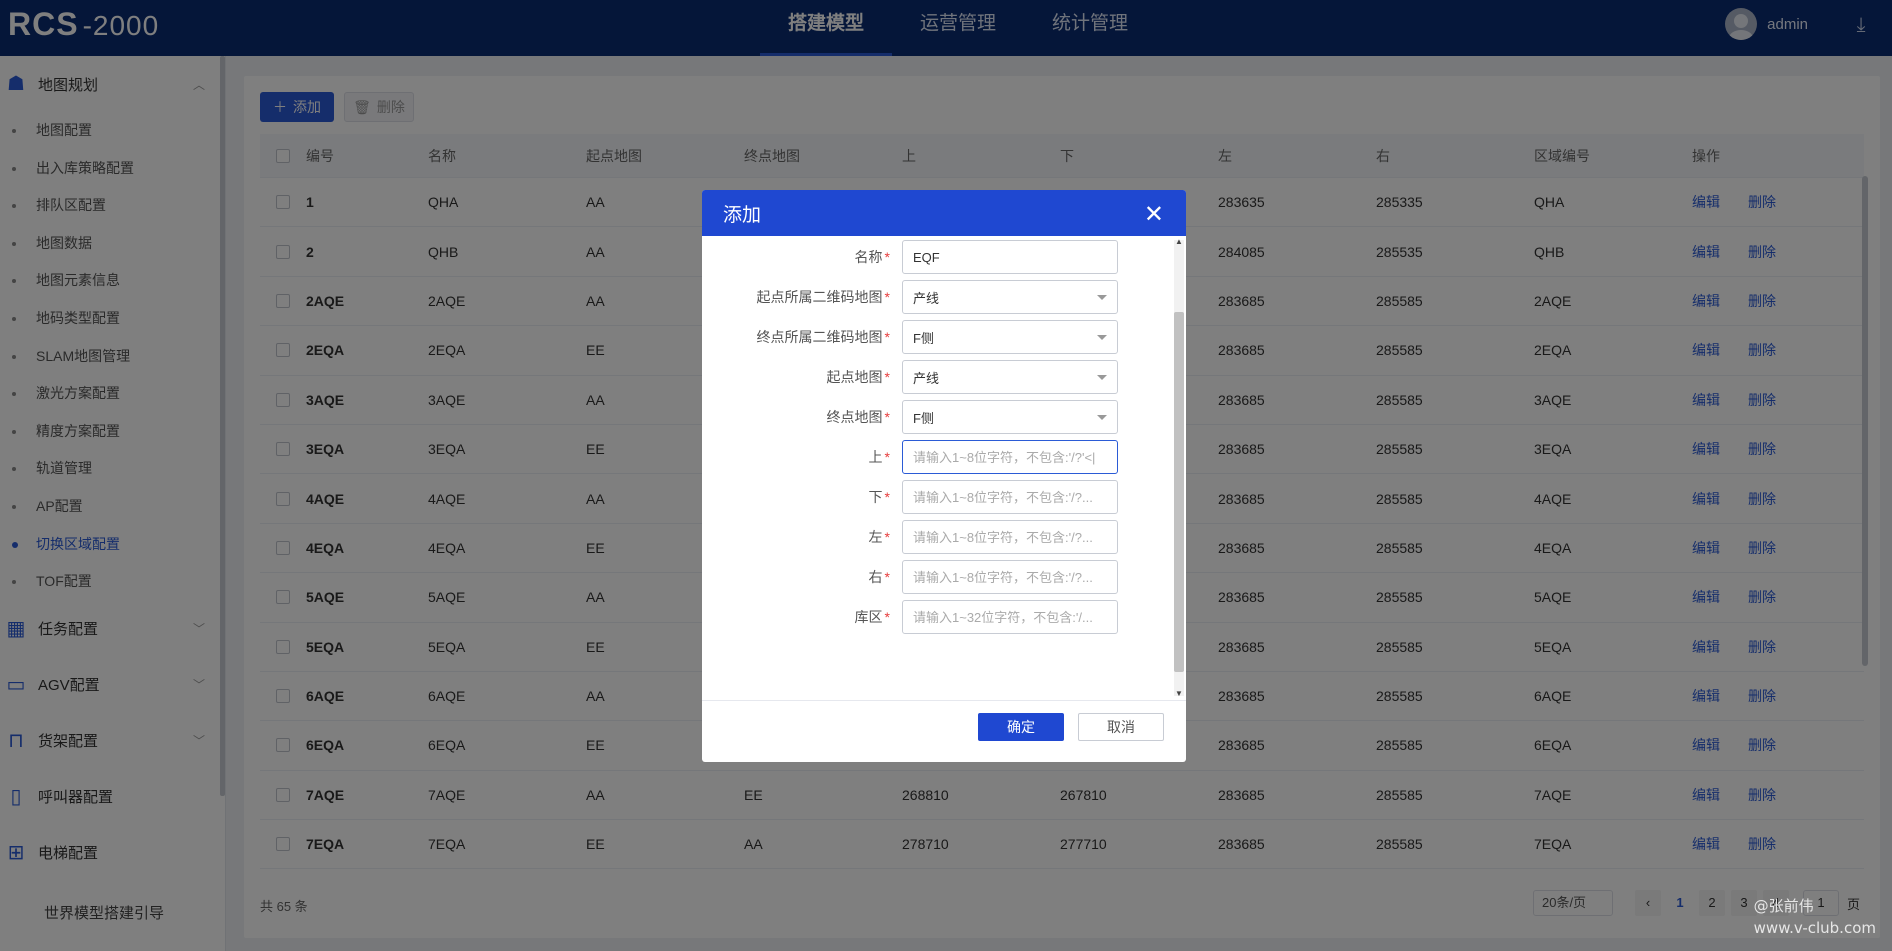  Describe the element at coordinates (944, 731) in the screenshot. I see `dialog-footer: 确定 取消` at that location.